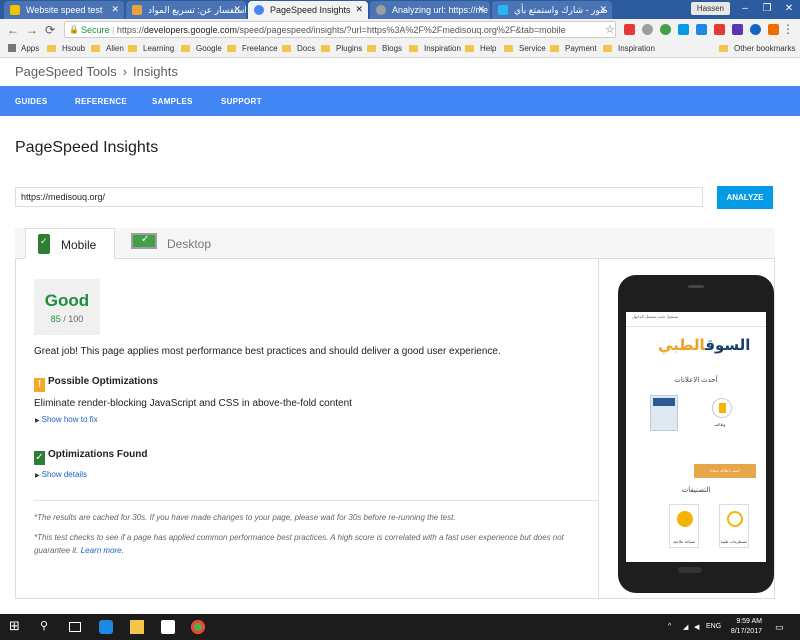 This screenshot has width=800, height=640. I want to click on preview-category-card: مستلزمات طبية, so click(734, 526).